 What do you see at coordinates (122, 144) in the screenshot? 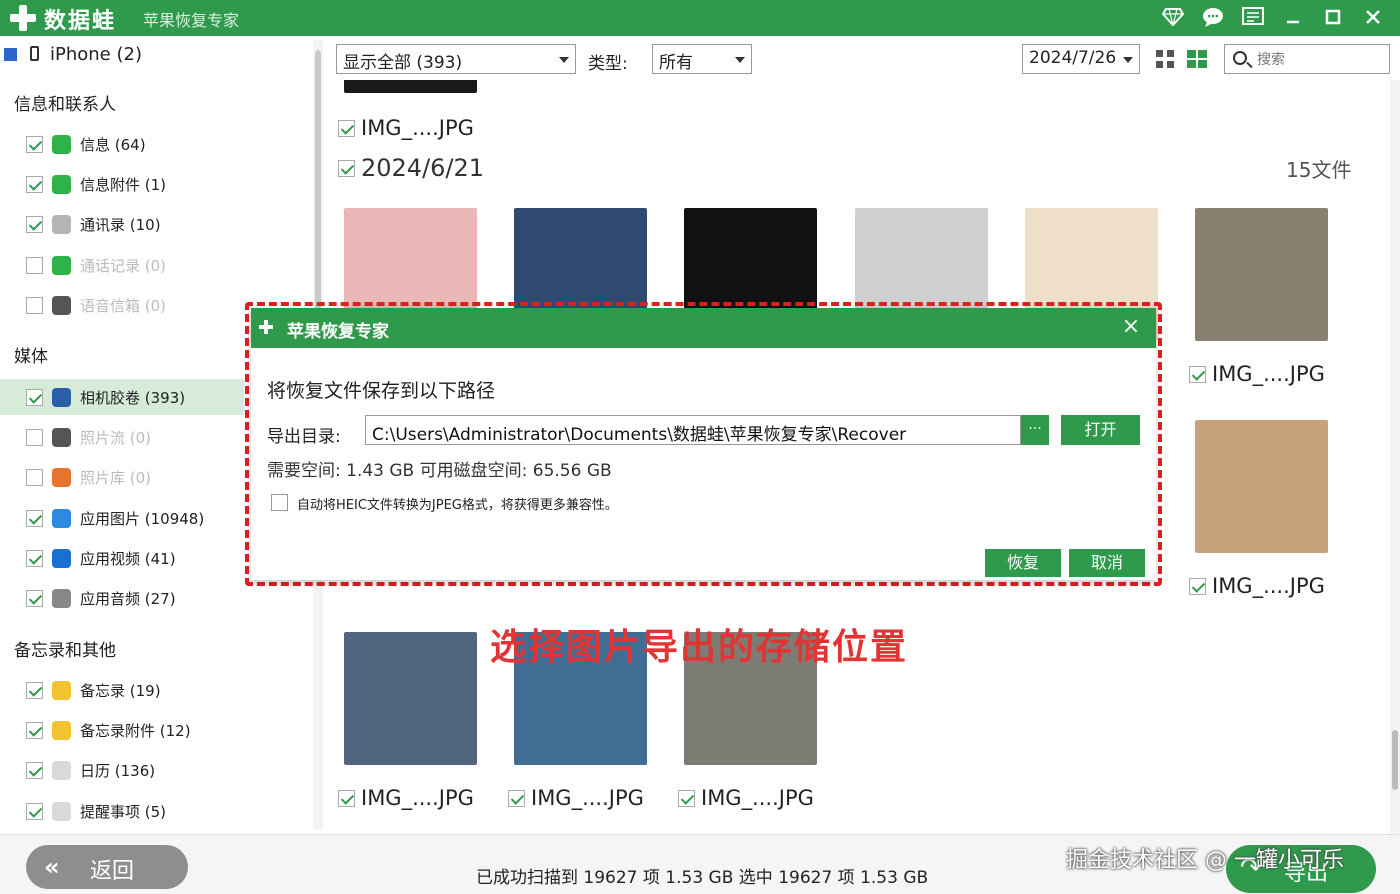
I see `sidebar-item: 信息 (64)` at bounding box center [122, 144].